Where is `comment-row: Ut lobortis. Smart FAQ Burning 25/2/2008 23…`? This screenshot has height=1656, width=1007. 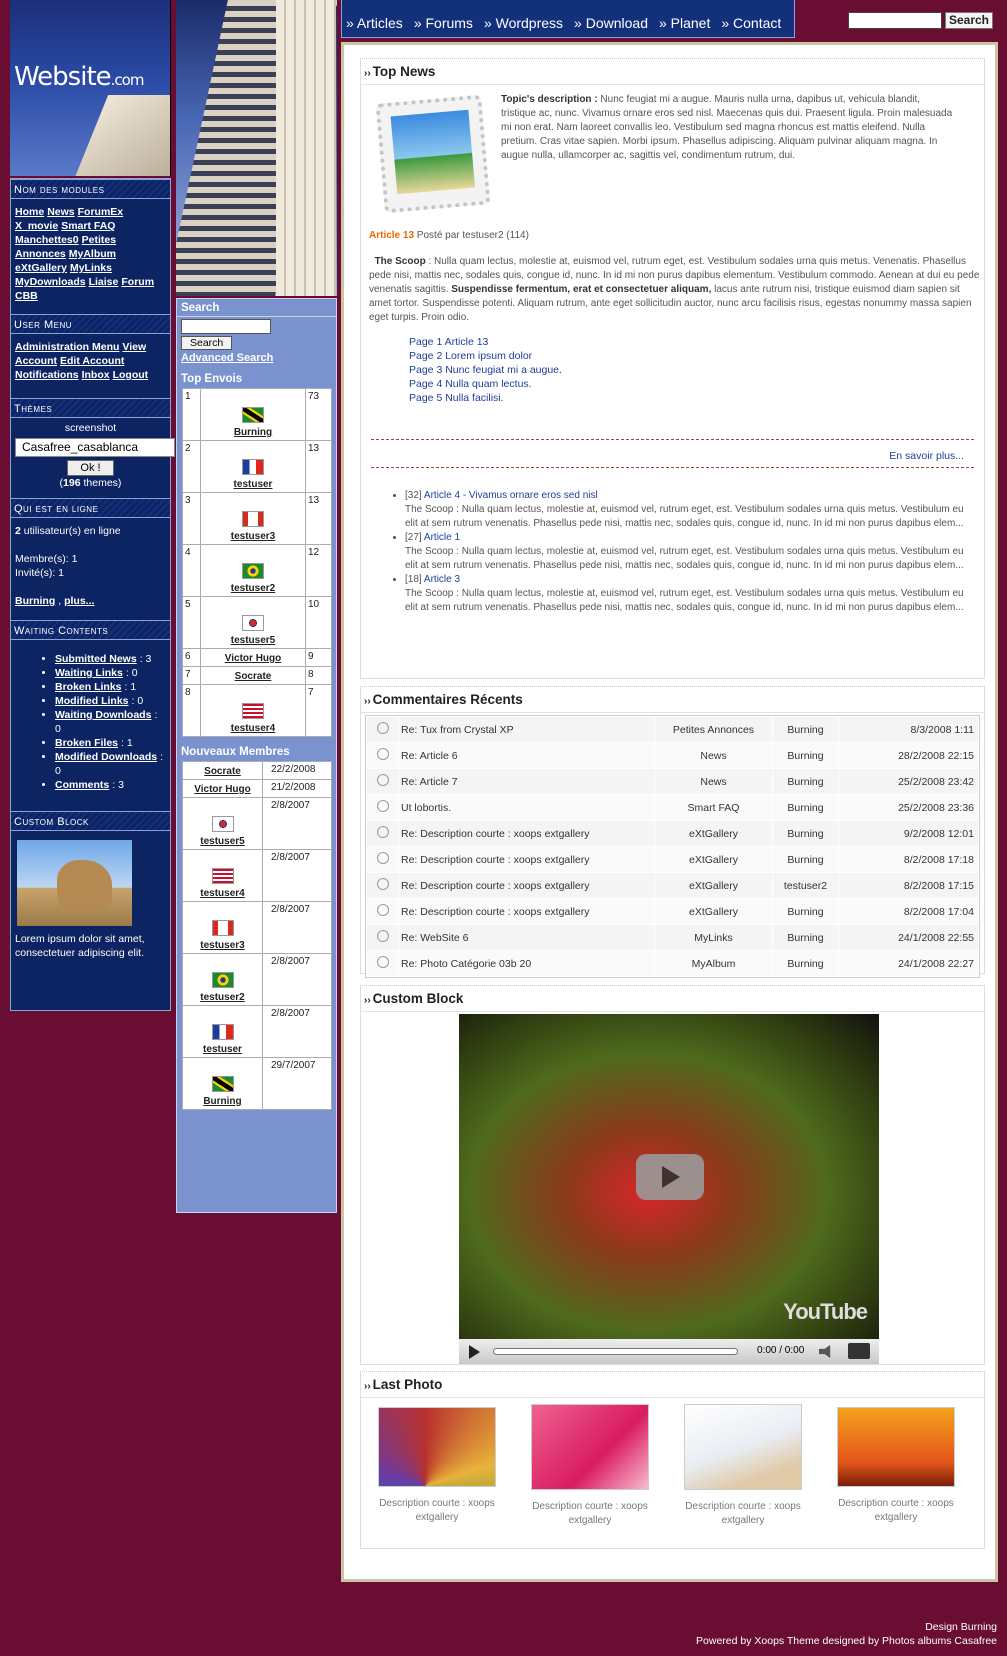 comment-row: Ut lobortis. Smart FAQ Burning 25/2/2008 23… is located at coordinates (672, 807).